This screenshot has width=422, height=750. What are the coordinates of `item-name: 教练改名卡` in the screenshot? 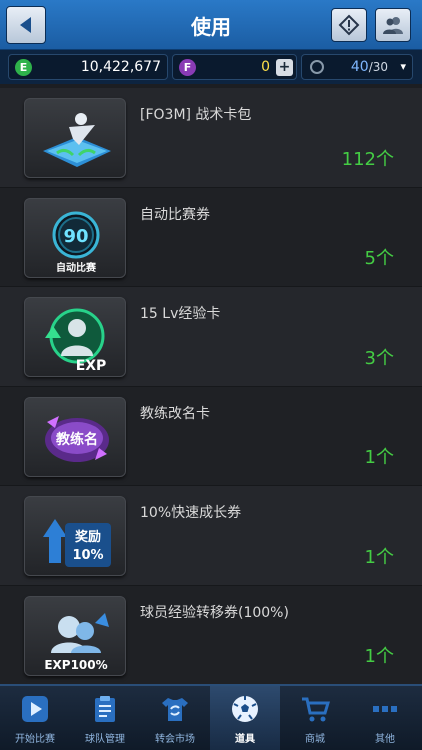 It's located at (175, 413).